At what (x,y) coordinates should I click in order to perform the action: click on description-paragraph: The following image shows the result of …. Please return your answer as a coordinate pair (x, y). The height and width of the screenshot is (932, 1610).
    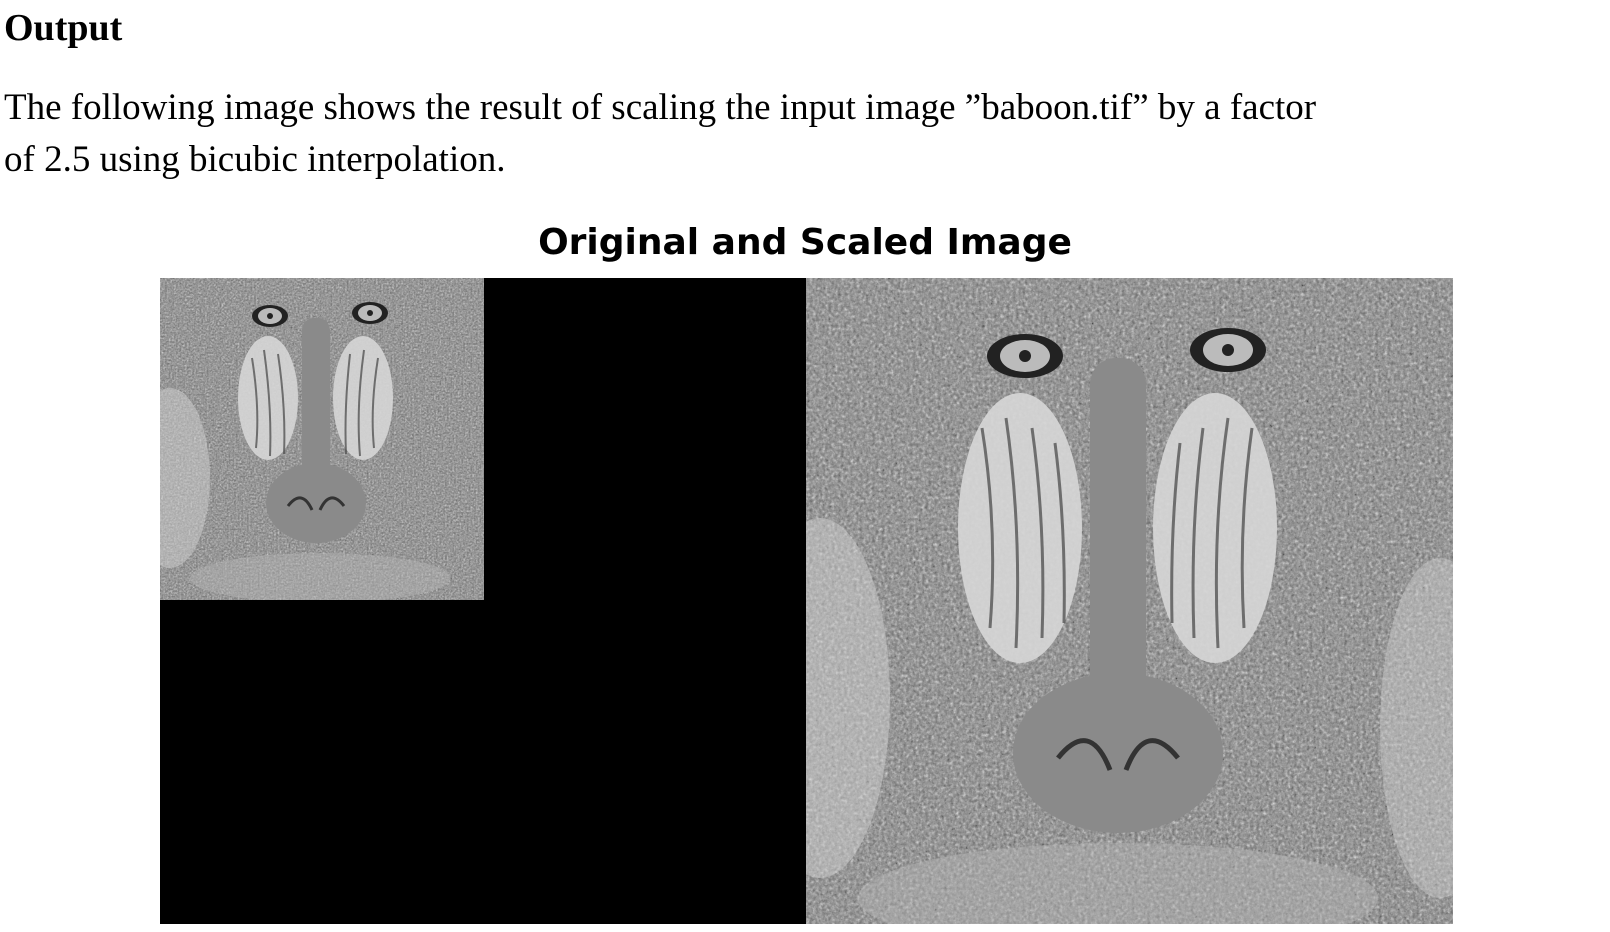
    Looking at the image, I should click on (806, 134).